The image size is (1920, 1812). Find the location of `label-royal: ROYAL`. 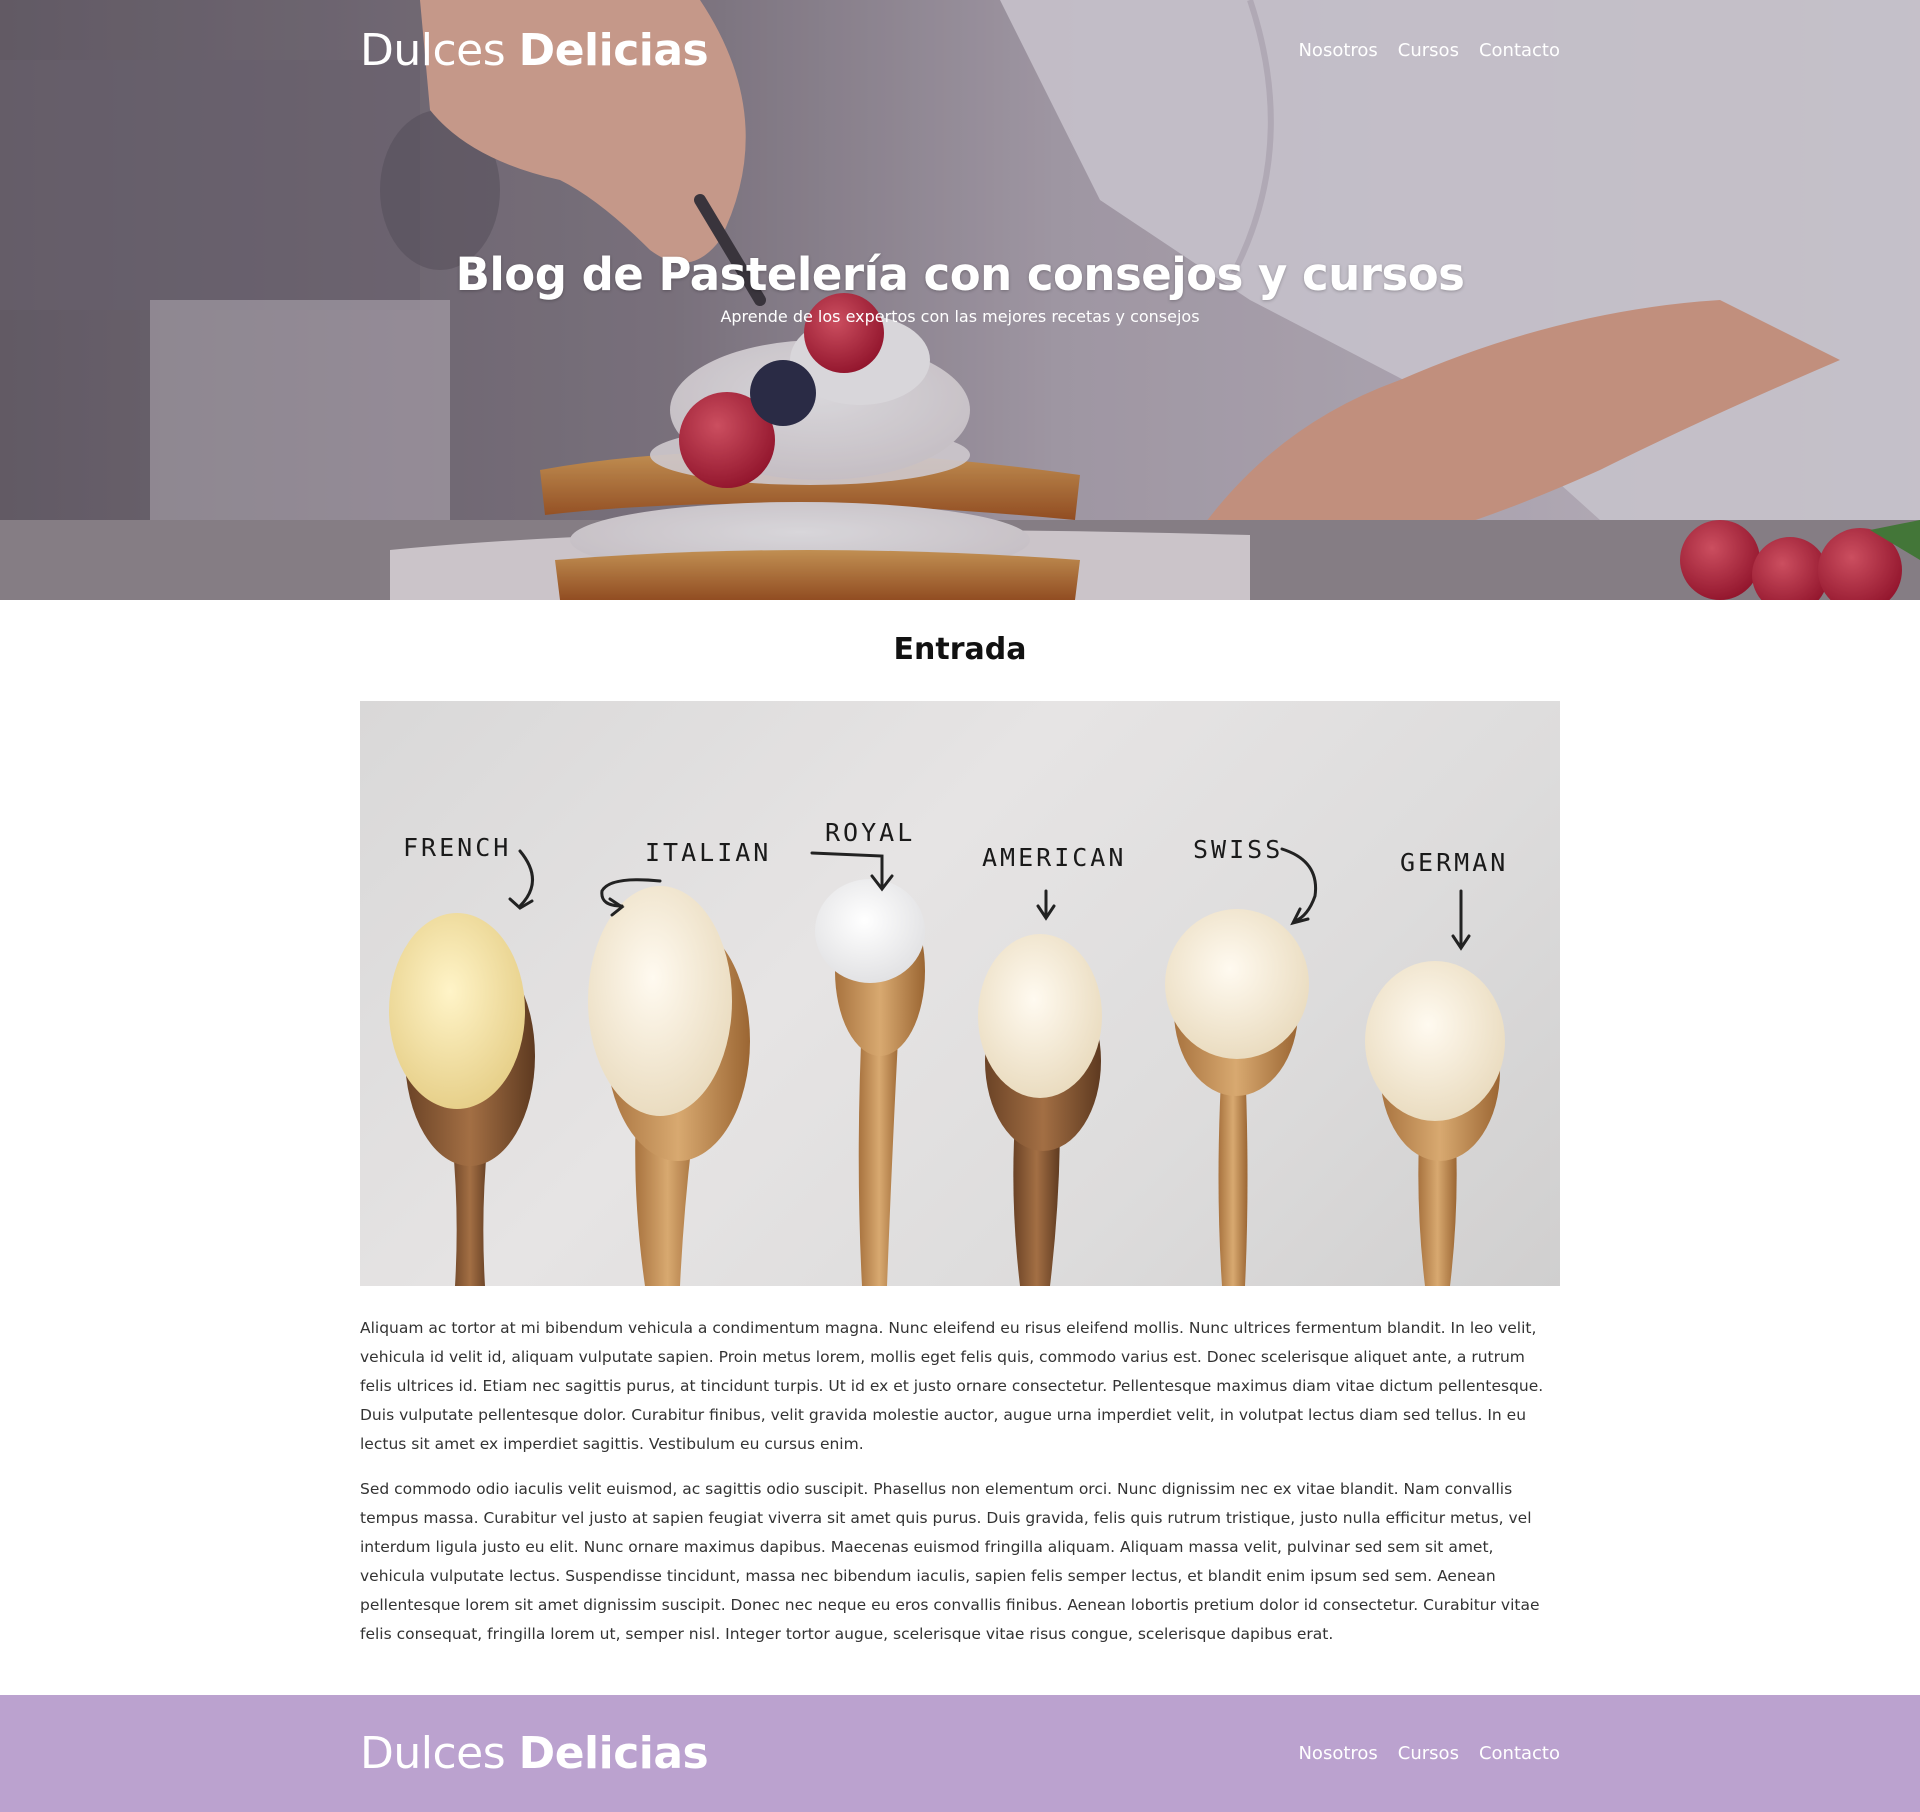

label-royal: ROYAL is located at coordinates (870, 832).